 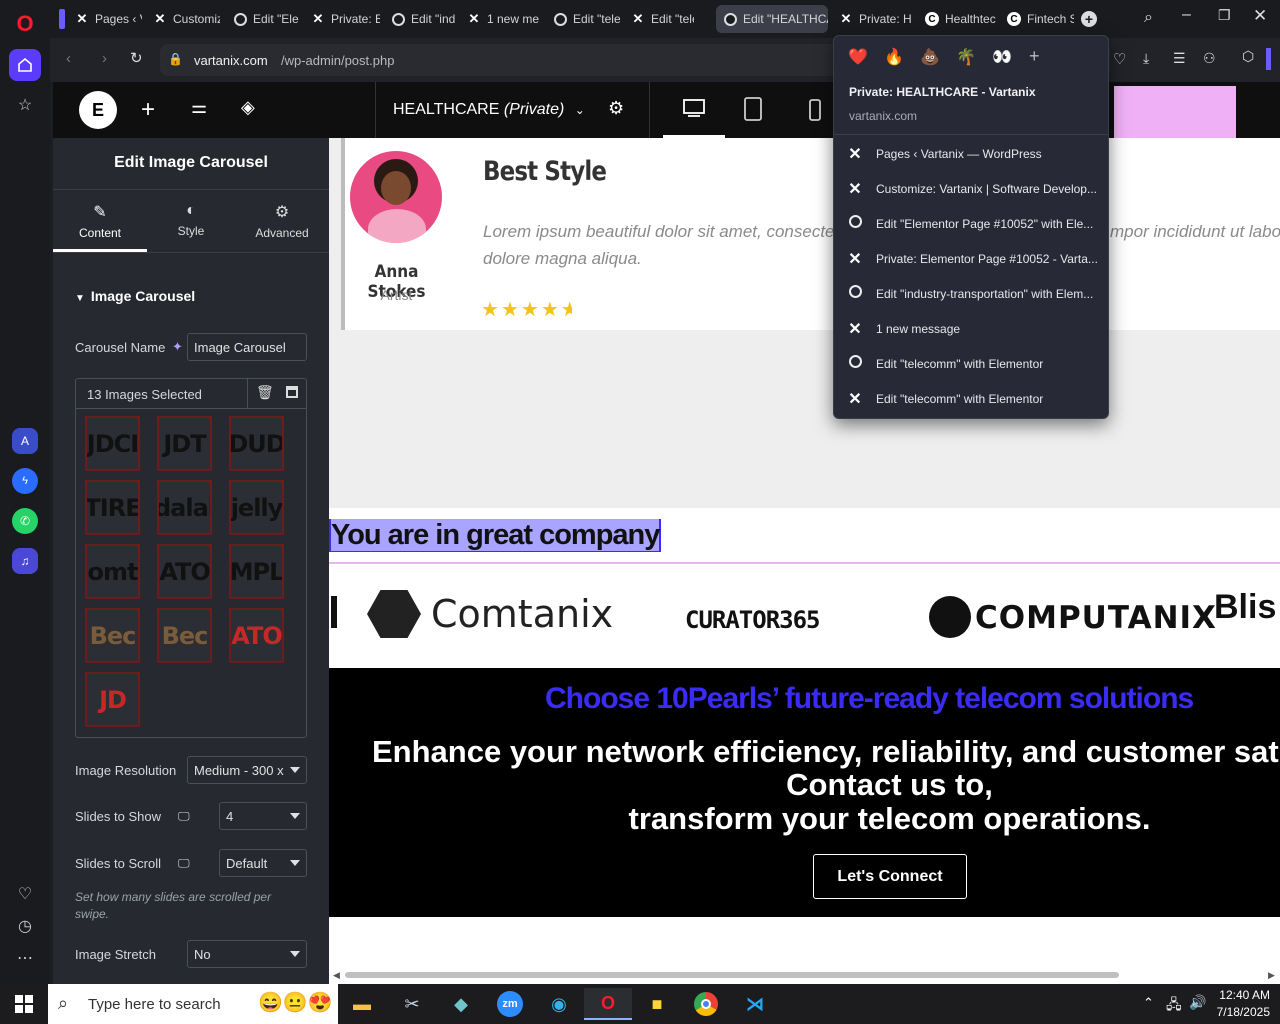 I want to click on download-icon: ⤓, so click(x=1146, y=58).